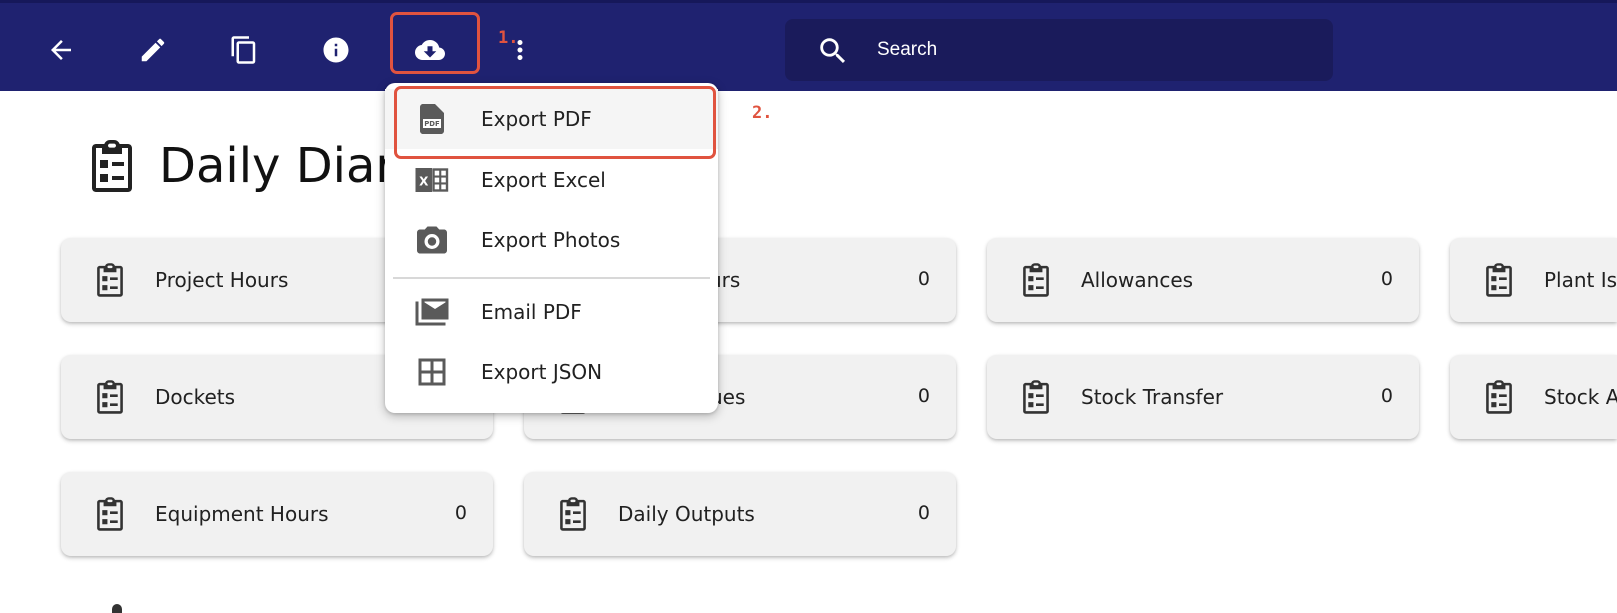 This screenshot has height=613, width=1617. What do you see at coordinates (1580, 280) in the screenshot?
I see `card-label: Plant Is` at bounding box center [1580, 280].